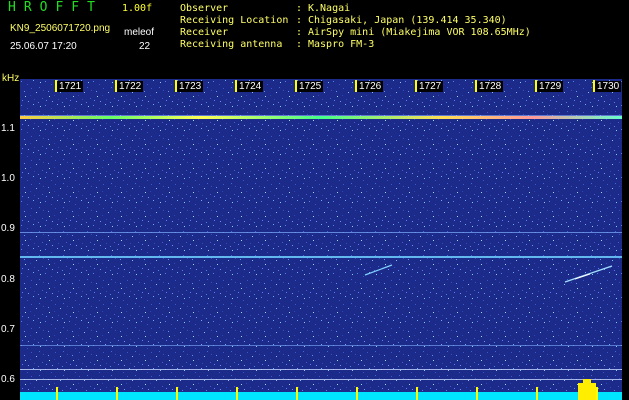  What do you see at coordinates (8, 228) in the screenshot?
I see `y-axis-label: 0.9` at bounding box center [8, 228].